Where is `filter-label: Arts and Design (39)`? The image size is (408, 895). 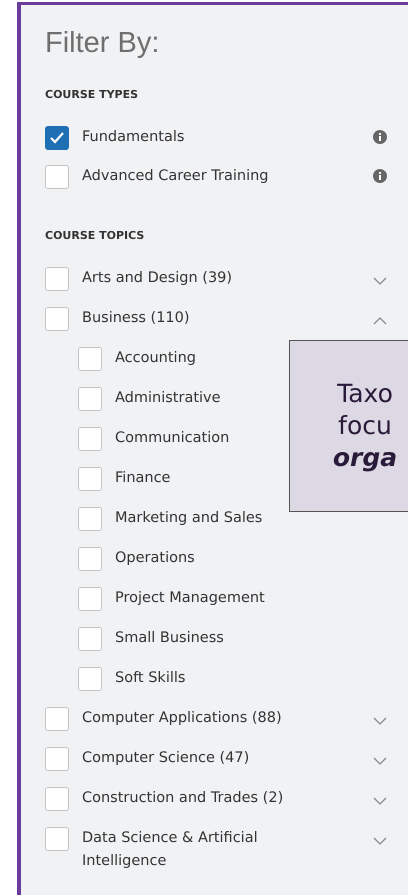
filter-label: Arts and Design (39) is located at coordinates (157, 278).